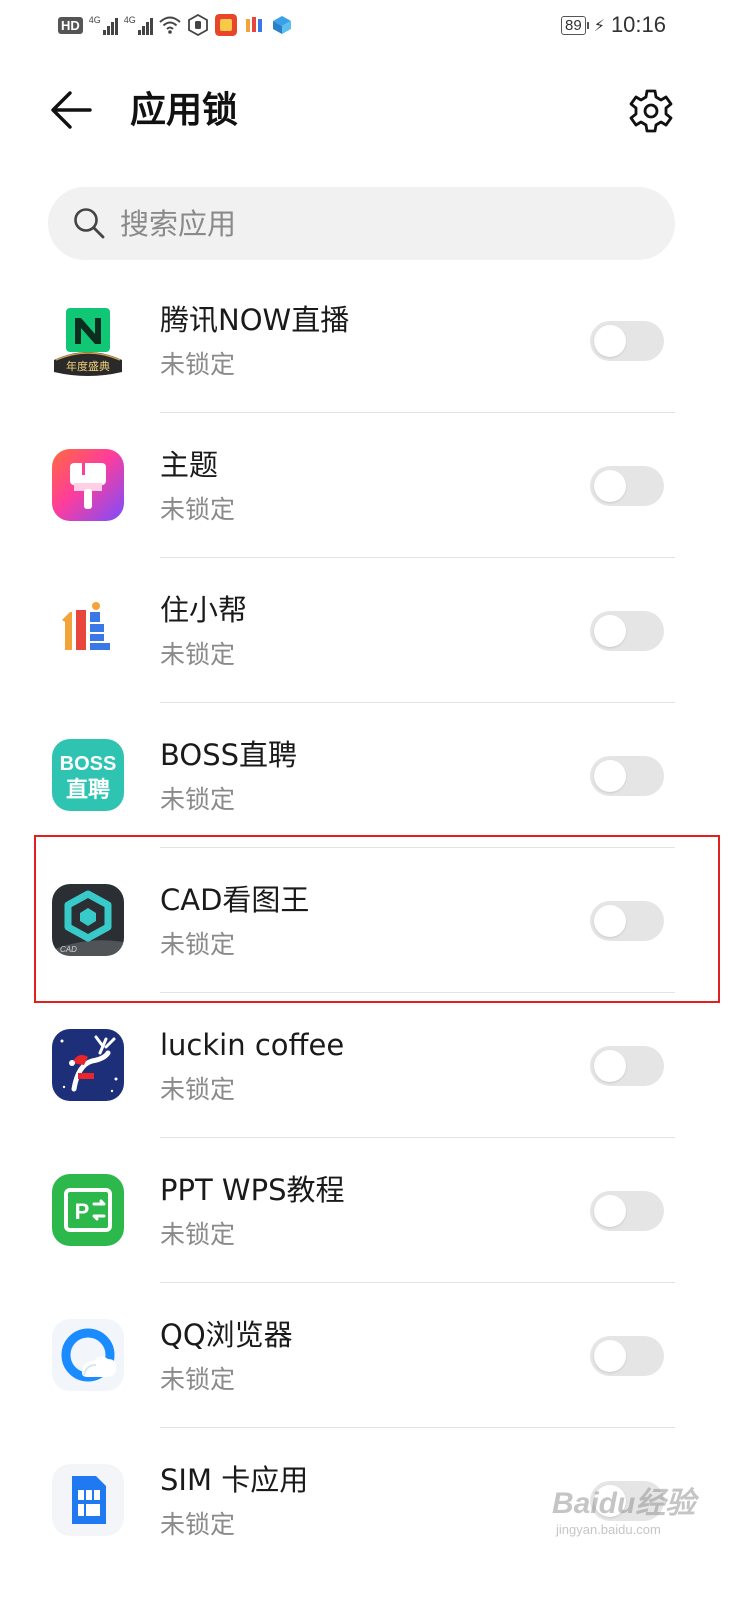  What do you see at coordinates (138, 25) in the screenshot?
I see `signal-icon-2: 4G` at bounding box center [138, 25].